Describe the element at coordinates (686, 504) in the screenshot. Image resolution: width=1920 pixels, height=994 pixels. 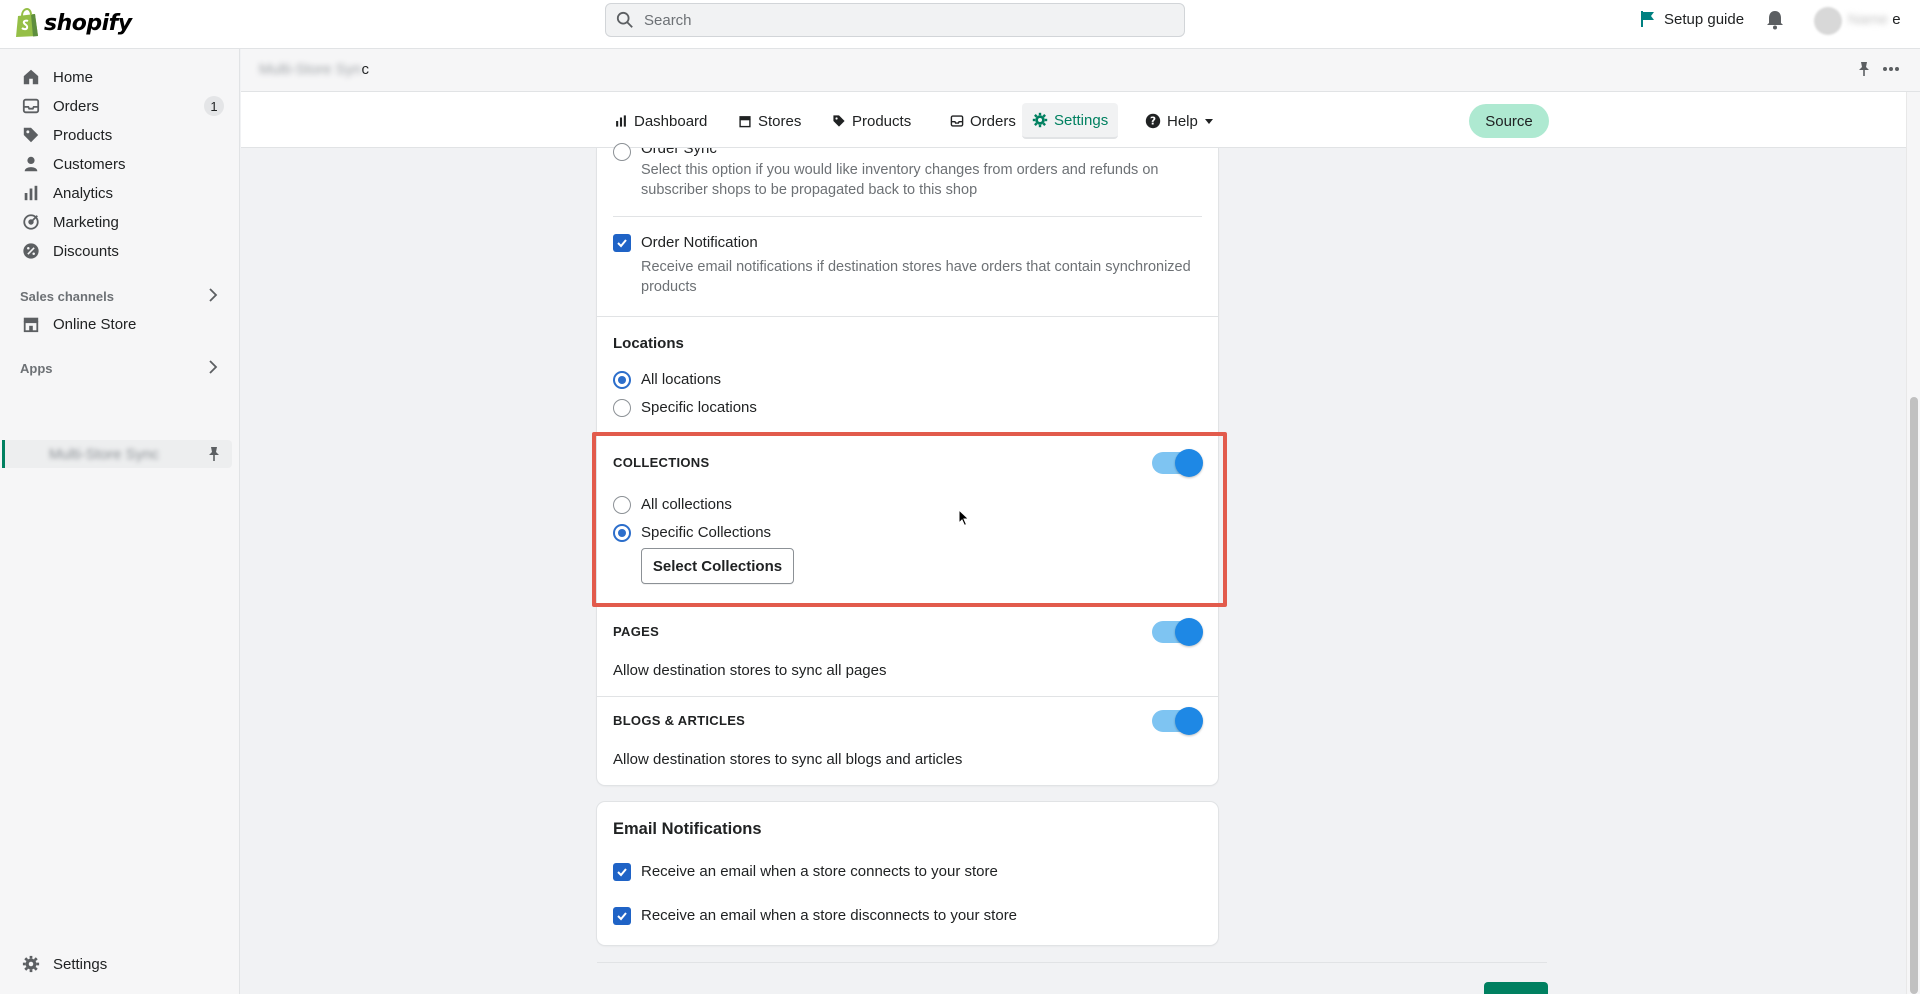
I see `all-collections-label: All collections` at that location.